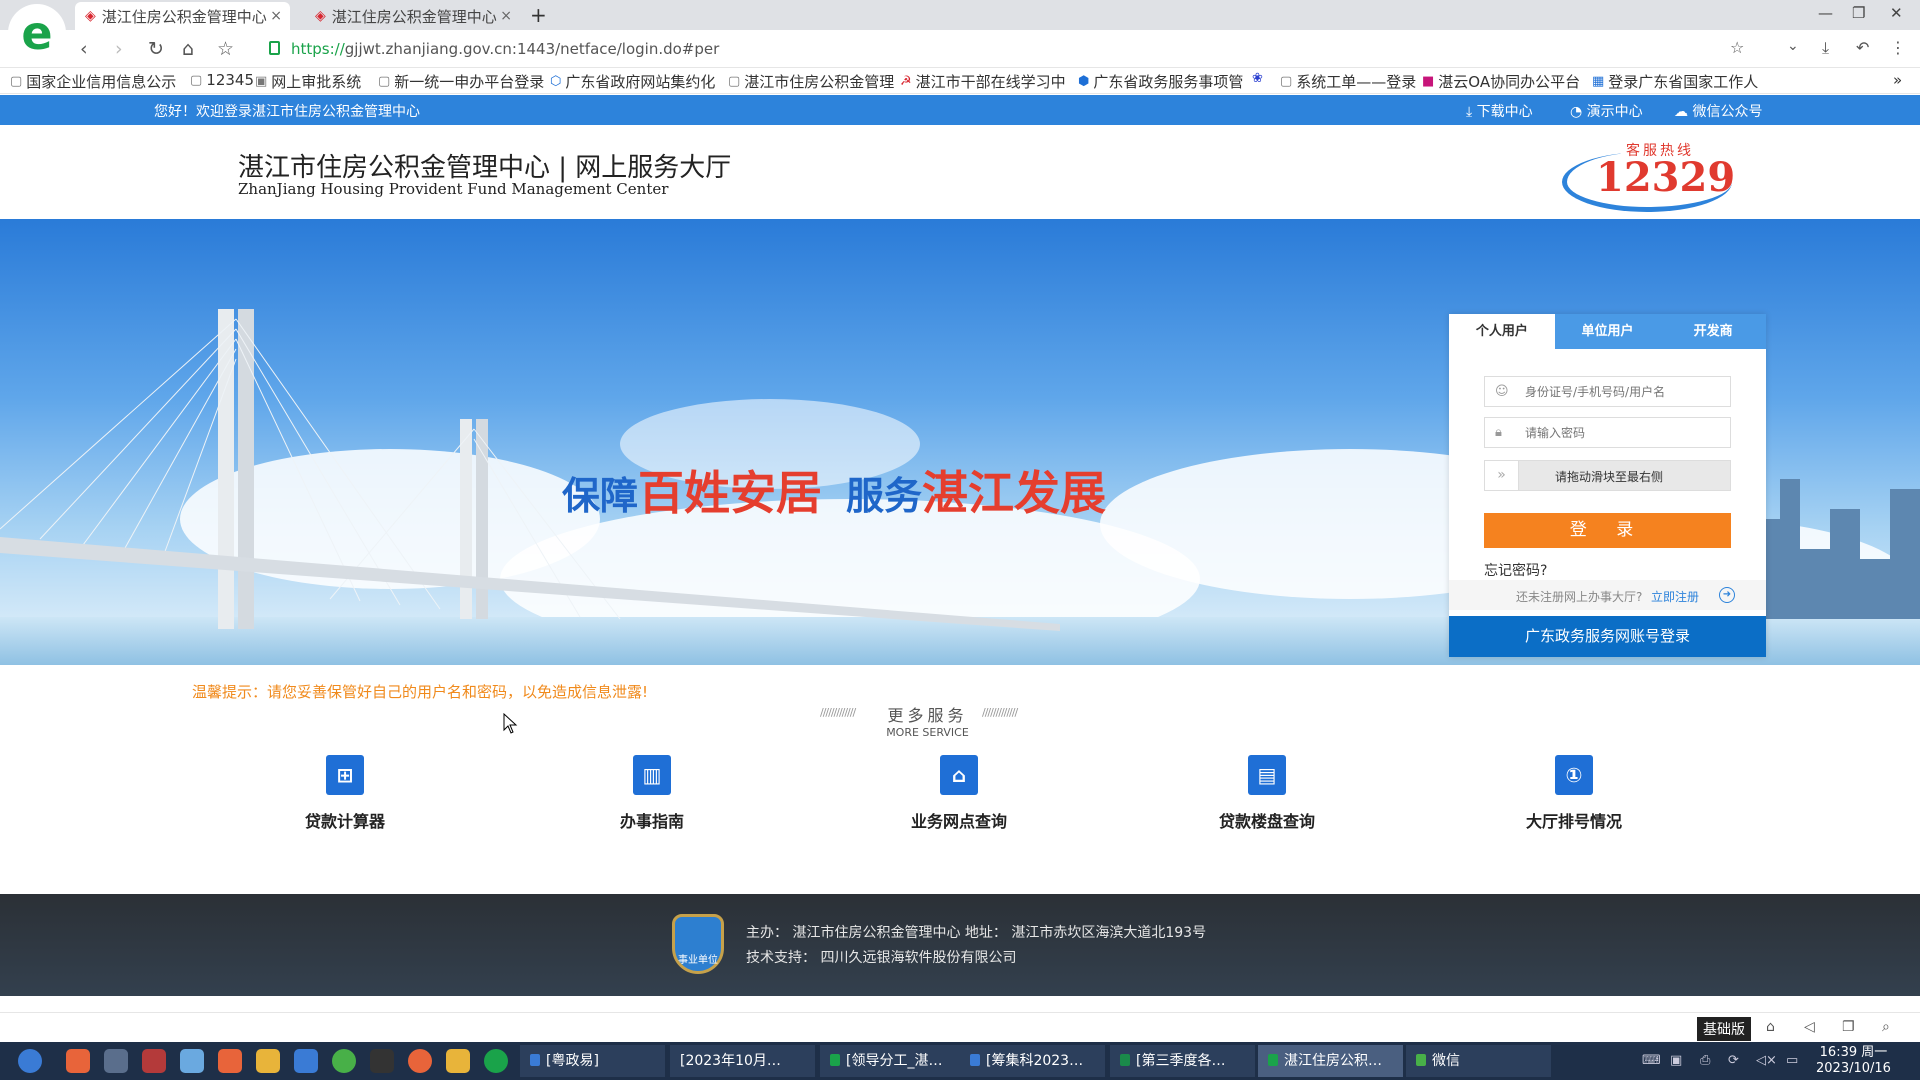 Image resolution: width=1920 pixels, height=1080 pixels. I want to click on username-input, so click(1625, 392).